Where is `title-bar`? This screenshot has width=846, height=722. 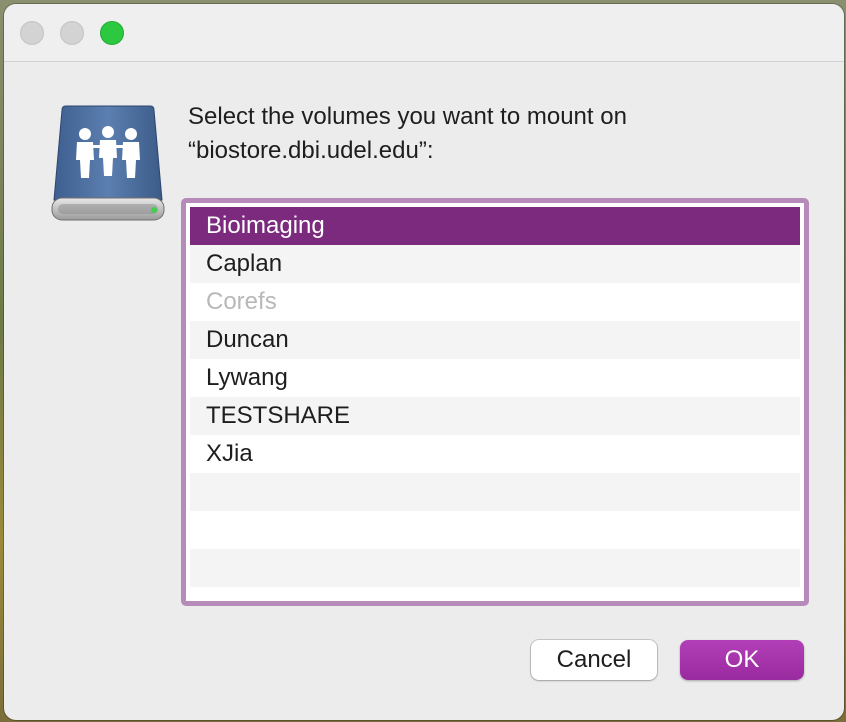
title-bar is located at coordinates (424, 33).